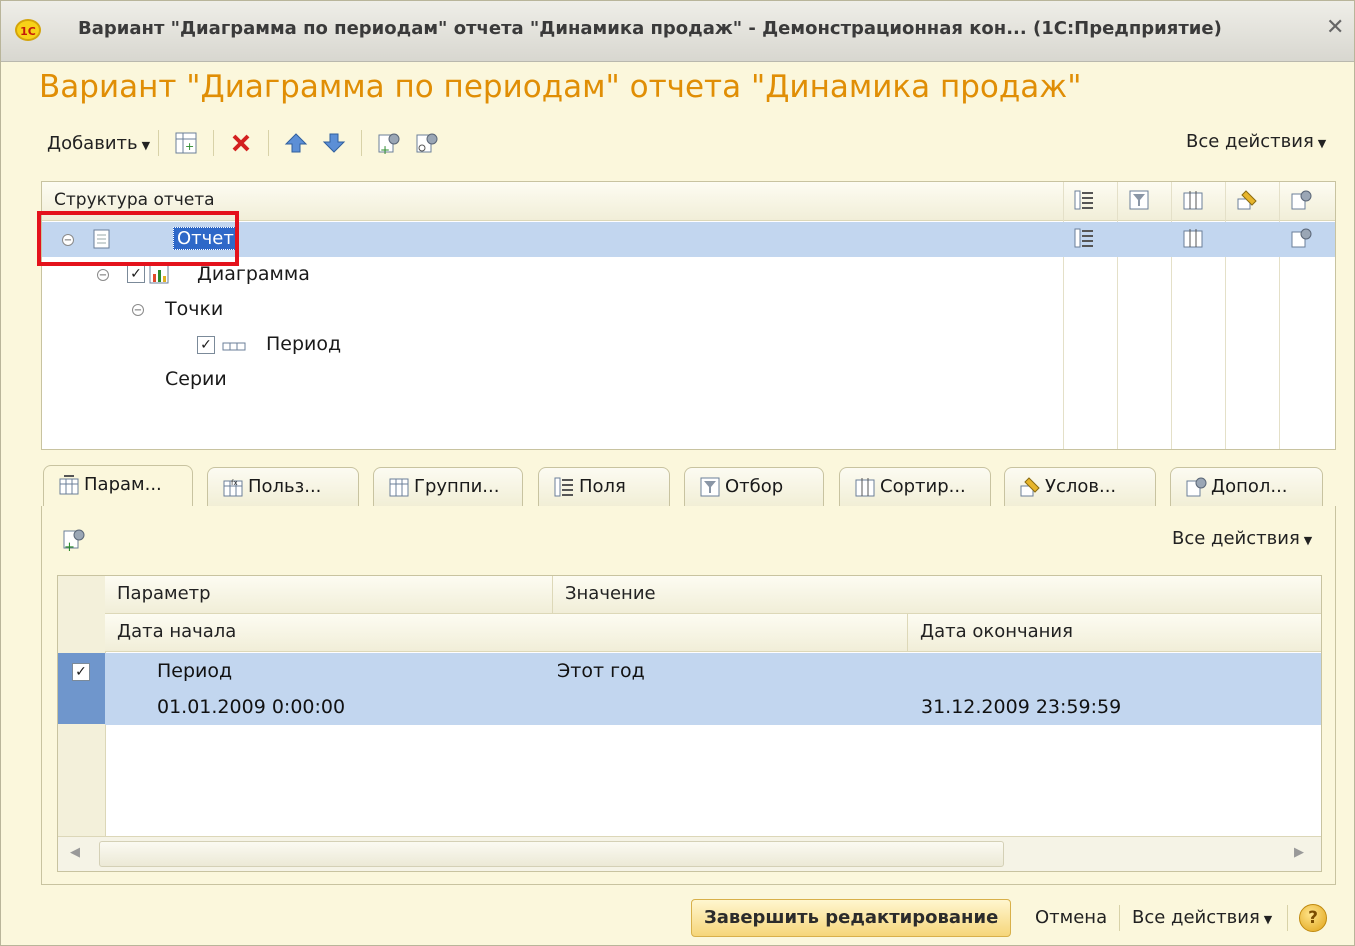 This screenshot has width=1355, height=946. What do you see at coordinates (251, 707) in the screenshot?
I see `start-date-cell: 01.01.2009 0:00:00` at bounding box center [251, 707].